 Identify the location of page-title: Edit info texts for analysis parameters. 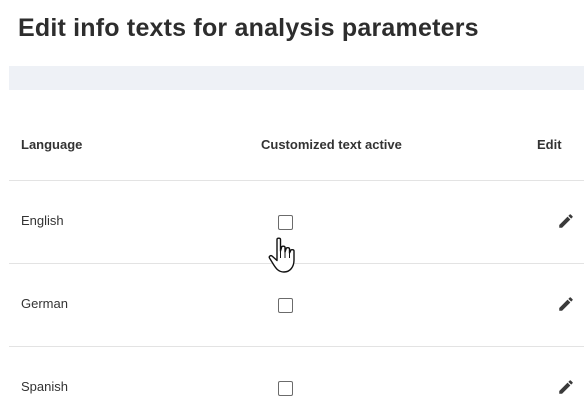
(248, 28).